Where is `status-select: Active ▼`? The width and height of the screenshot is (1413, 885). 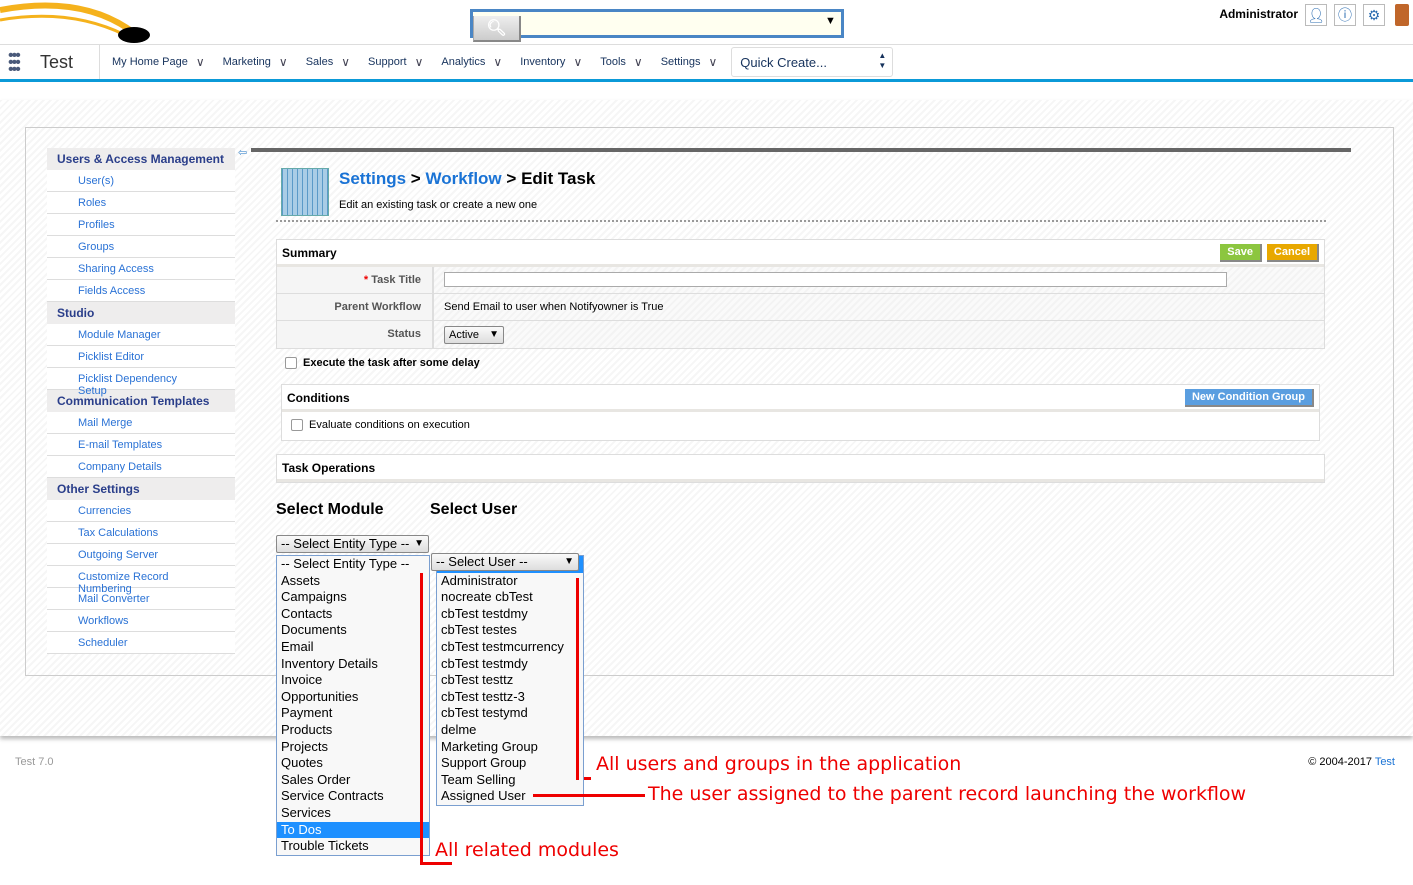
status-select: Active ▼ is located at coordinates (474, 335).